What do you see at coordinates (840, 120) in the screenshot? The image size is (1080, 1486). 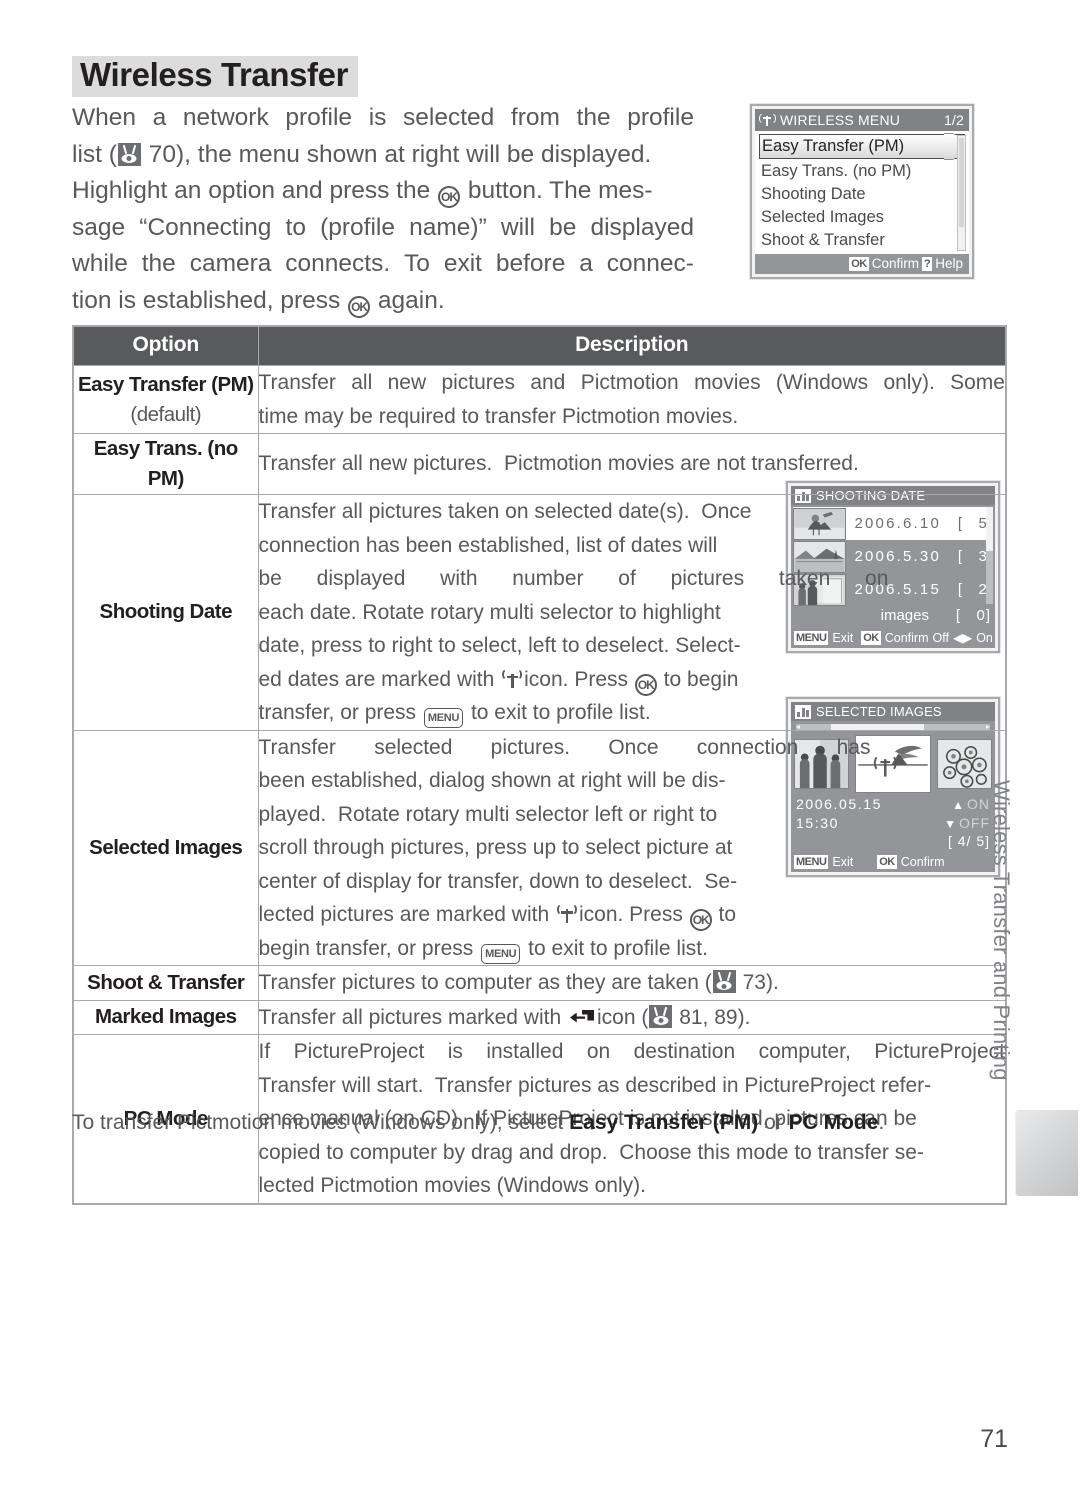 I see `wireless-menu-title: WIRELESS MENU` at bounding box center [840, 120].